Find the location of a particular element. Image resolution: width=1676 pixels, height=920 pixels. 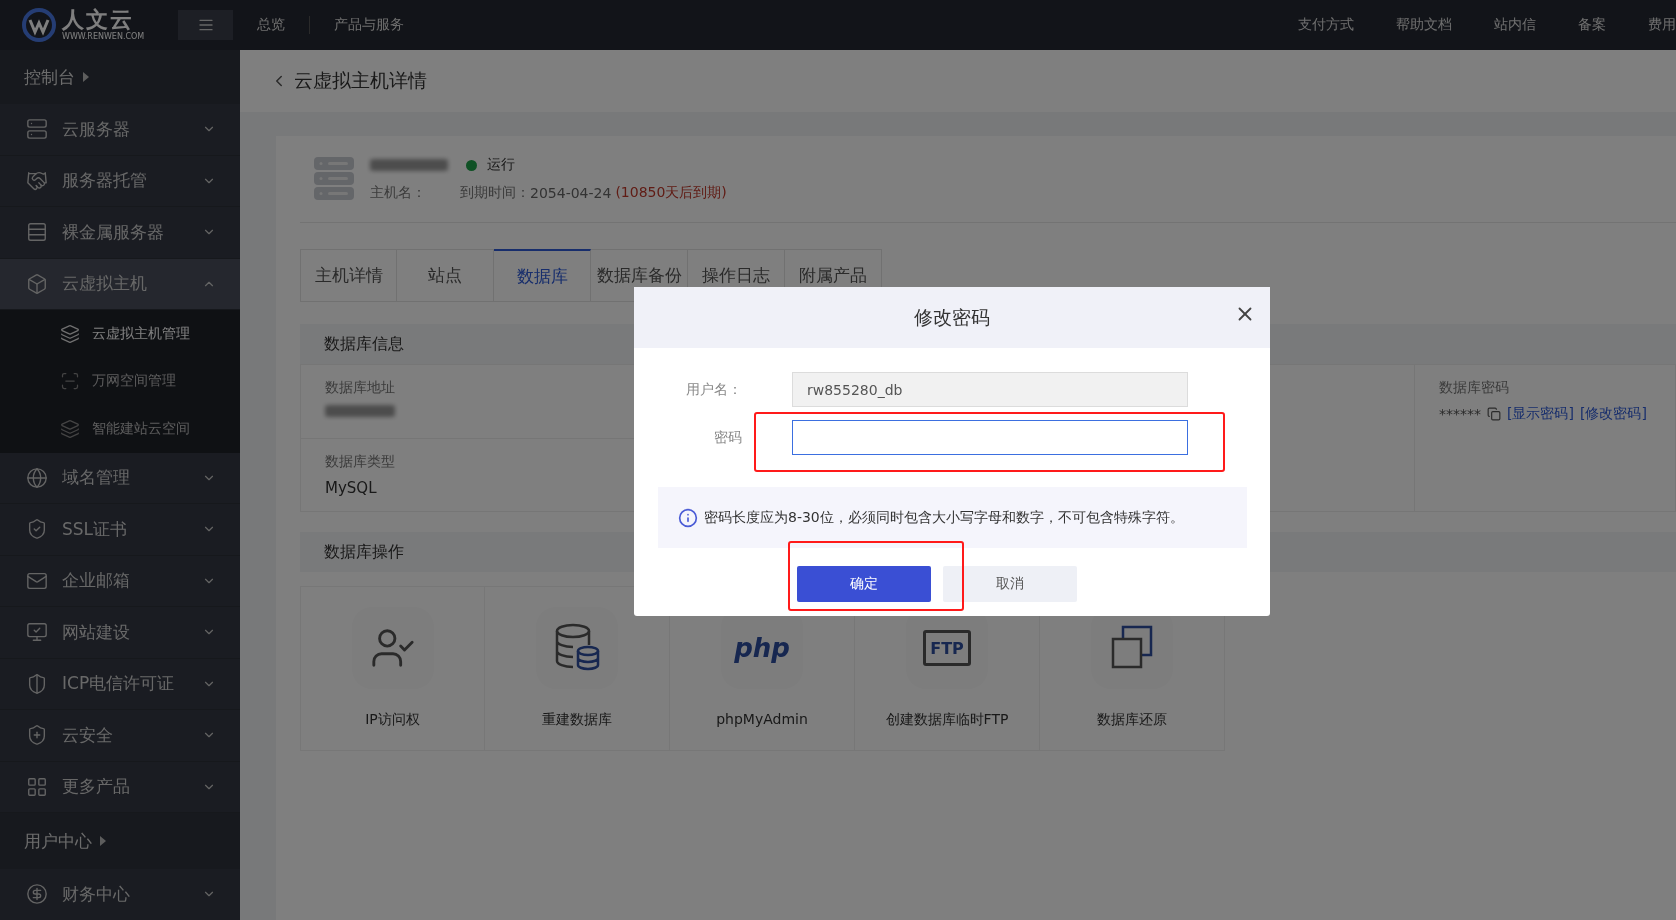

field-label: 数据库地址 is located at coordinates (360, 388).